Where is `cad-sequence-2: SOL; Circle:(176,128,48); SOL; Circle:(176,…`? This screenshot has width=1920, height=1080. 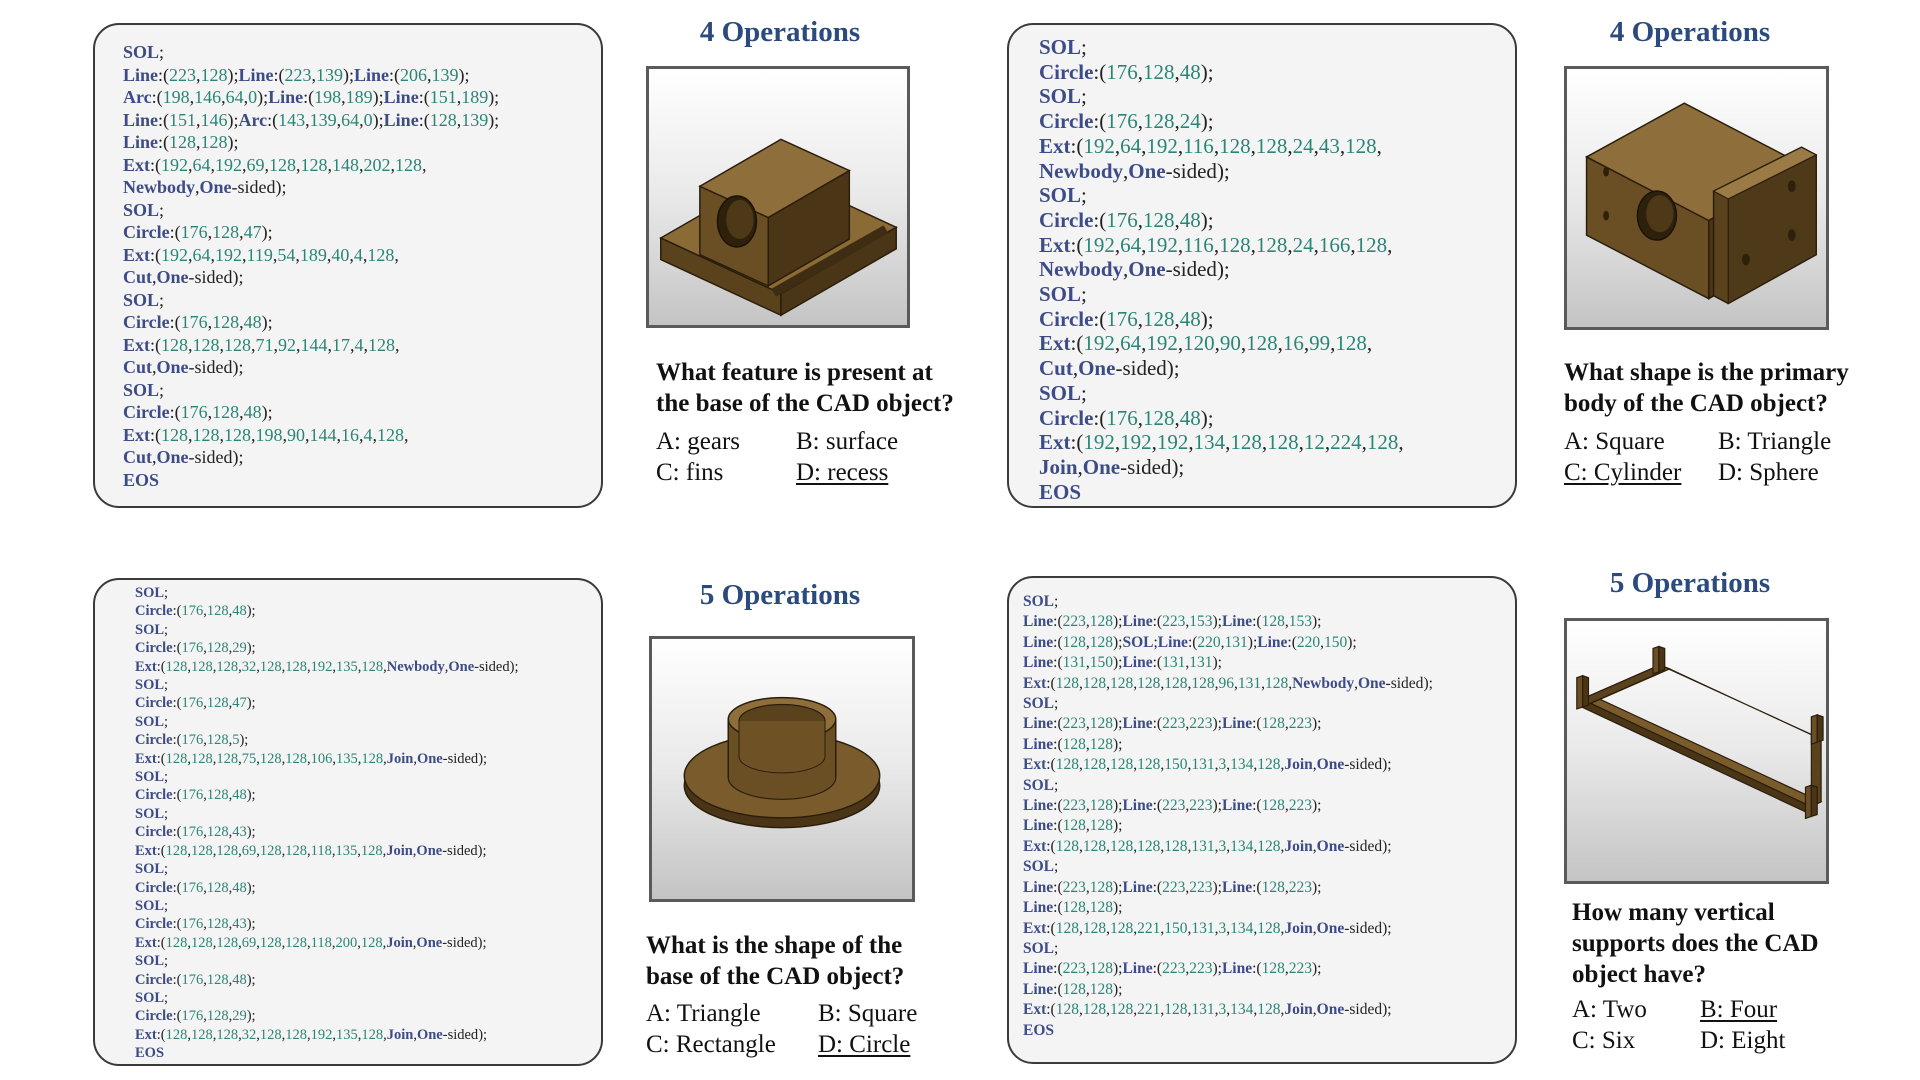 cad-sequence-2: SOL; Circle:(176,128,48); SOL; Circle:(176,… is located at coordinates (1221, 269).